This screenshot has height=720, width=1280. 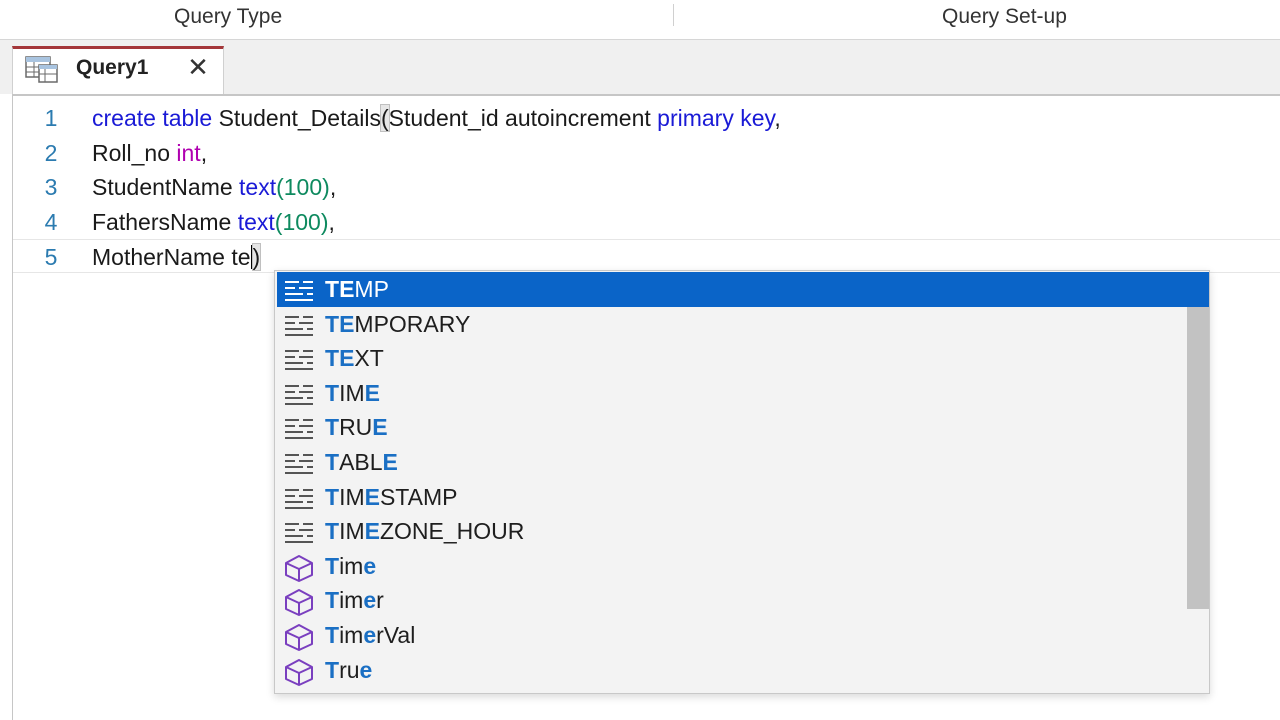 I want to click on suggestion-label: TABLE, so click(x=361, y=462).